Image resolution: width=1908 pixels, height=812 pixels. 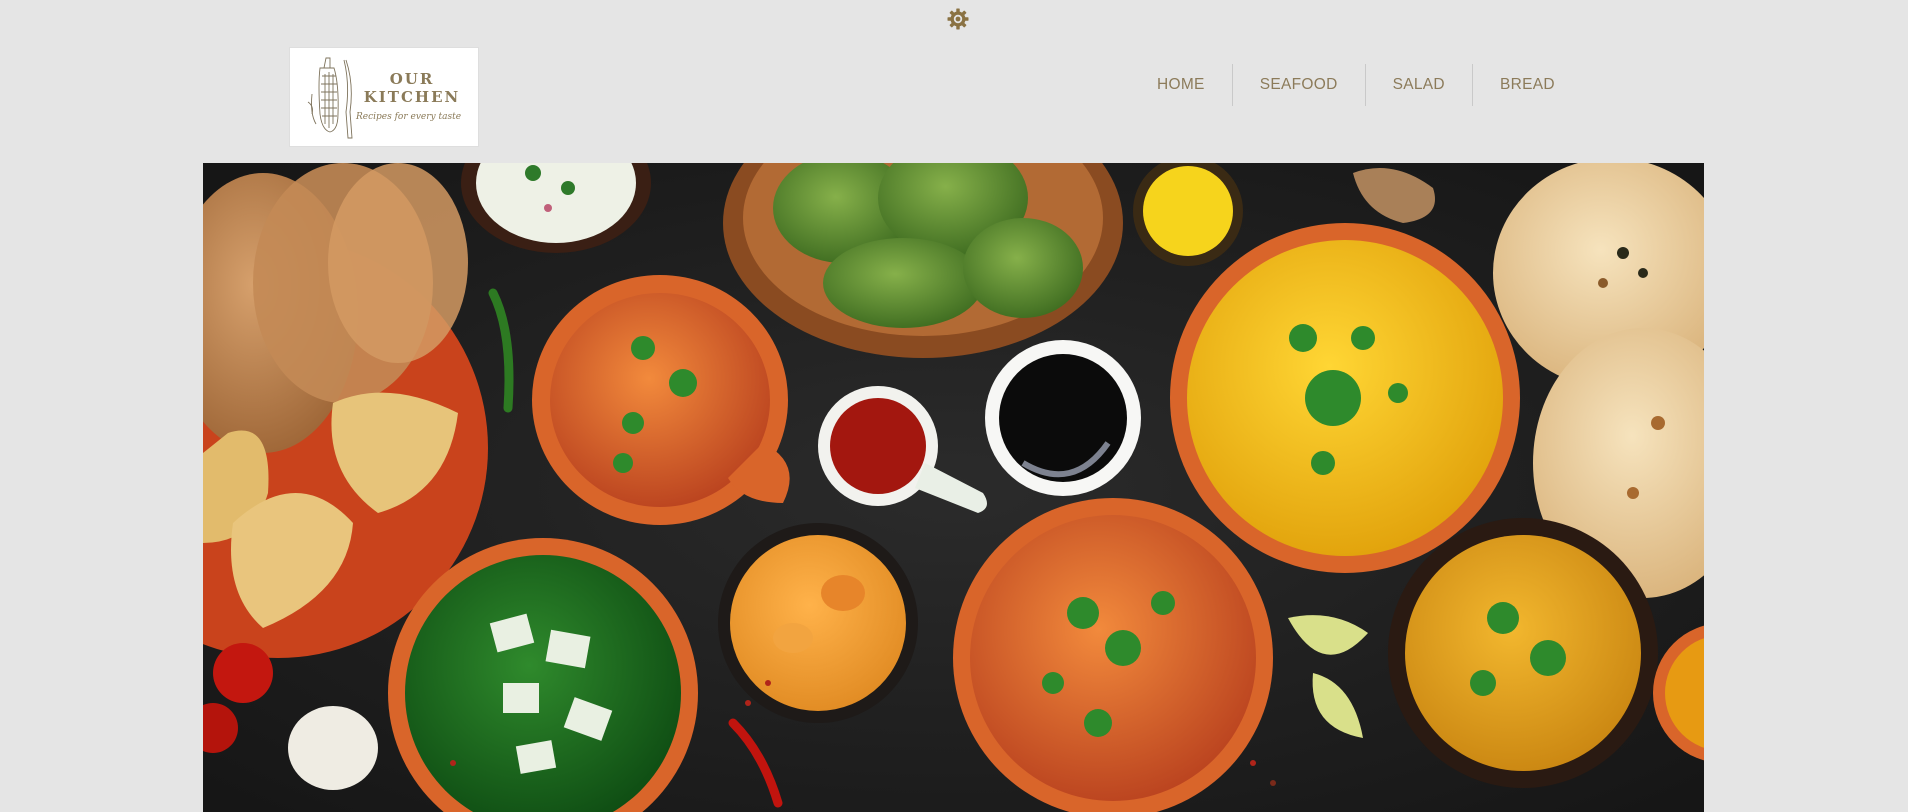 I want to click on site-logo: OUR KITCHEN Recipes for every taste, so click(x=384, y=97).